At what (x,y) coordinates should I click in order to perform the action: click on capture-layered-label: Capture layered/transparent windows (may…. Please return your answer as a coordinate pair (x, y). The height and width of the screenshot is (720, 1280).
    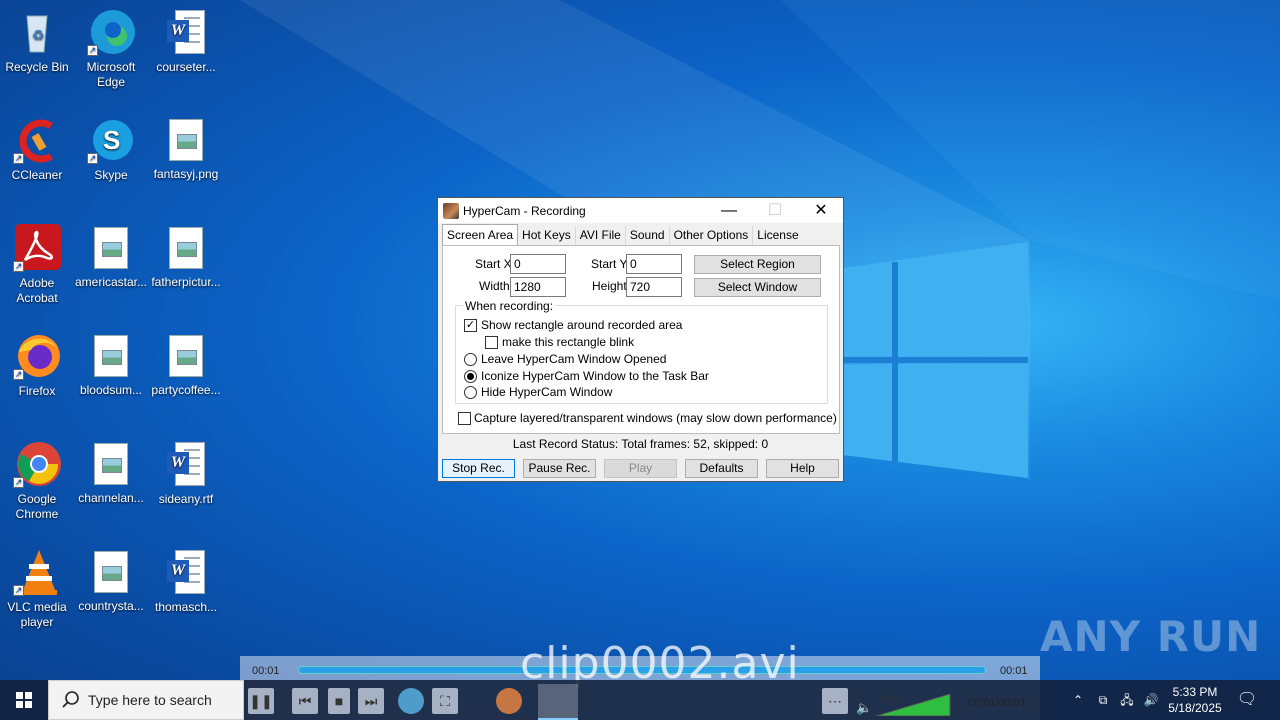
    Looking at the image, I should click on (655, 418).